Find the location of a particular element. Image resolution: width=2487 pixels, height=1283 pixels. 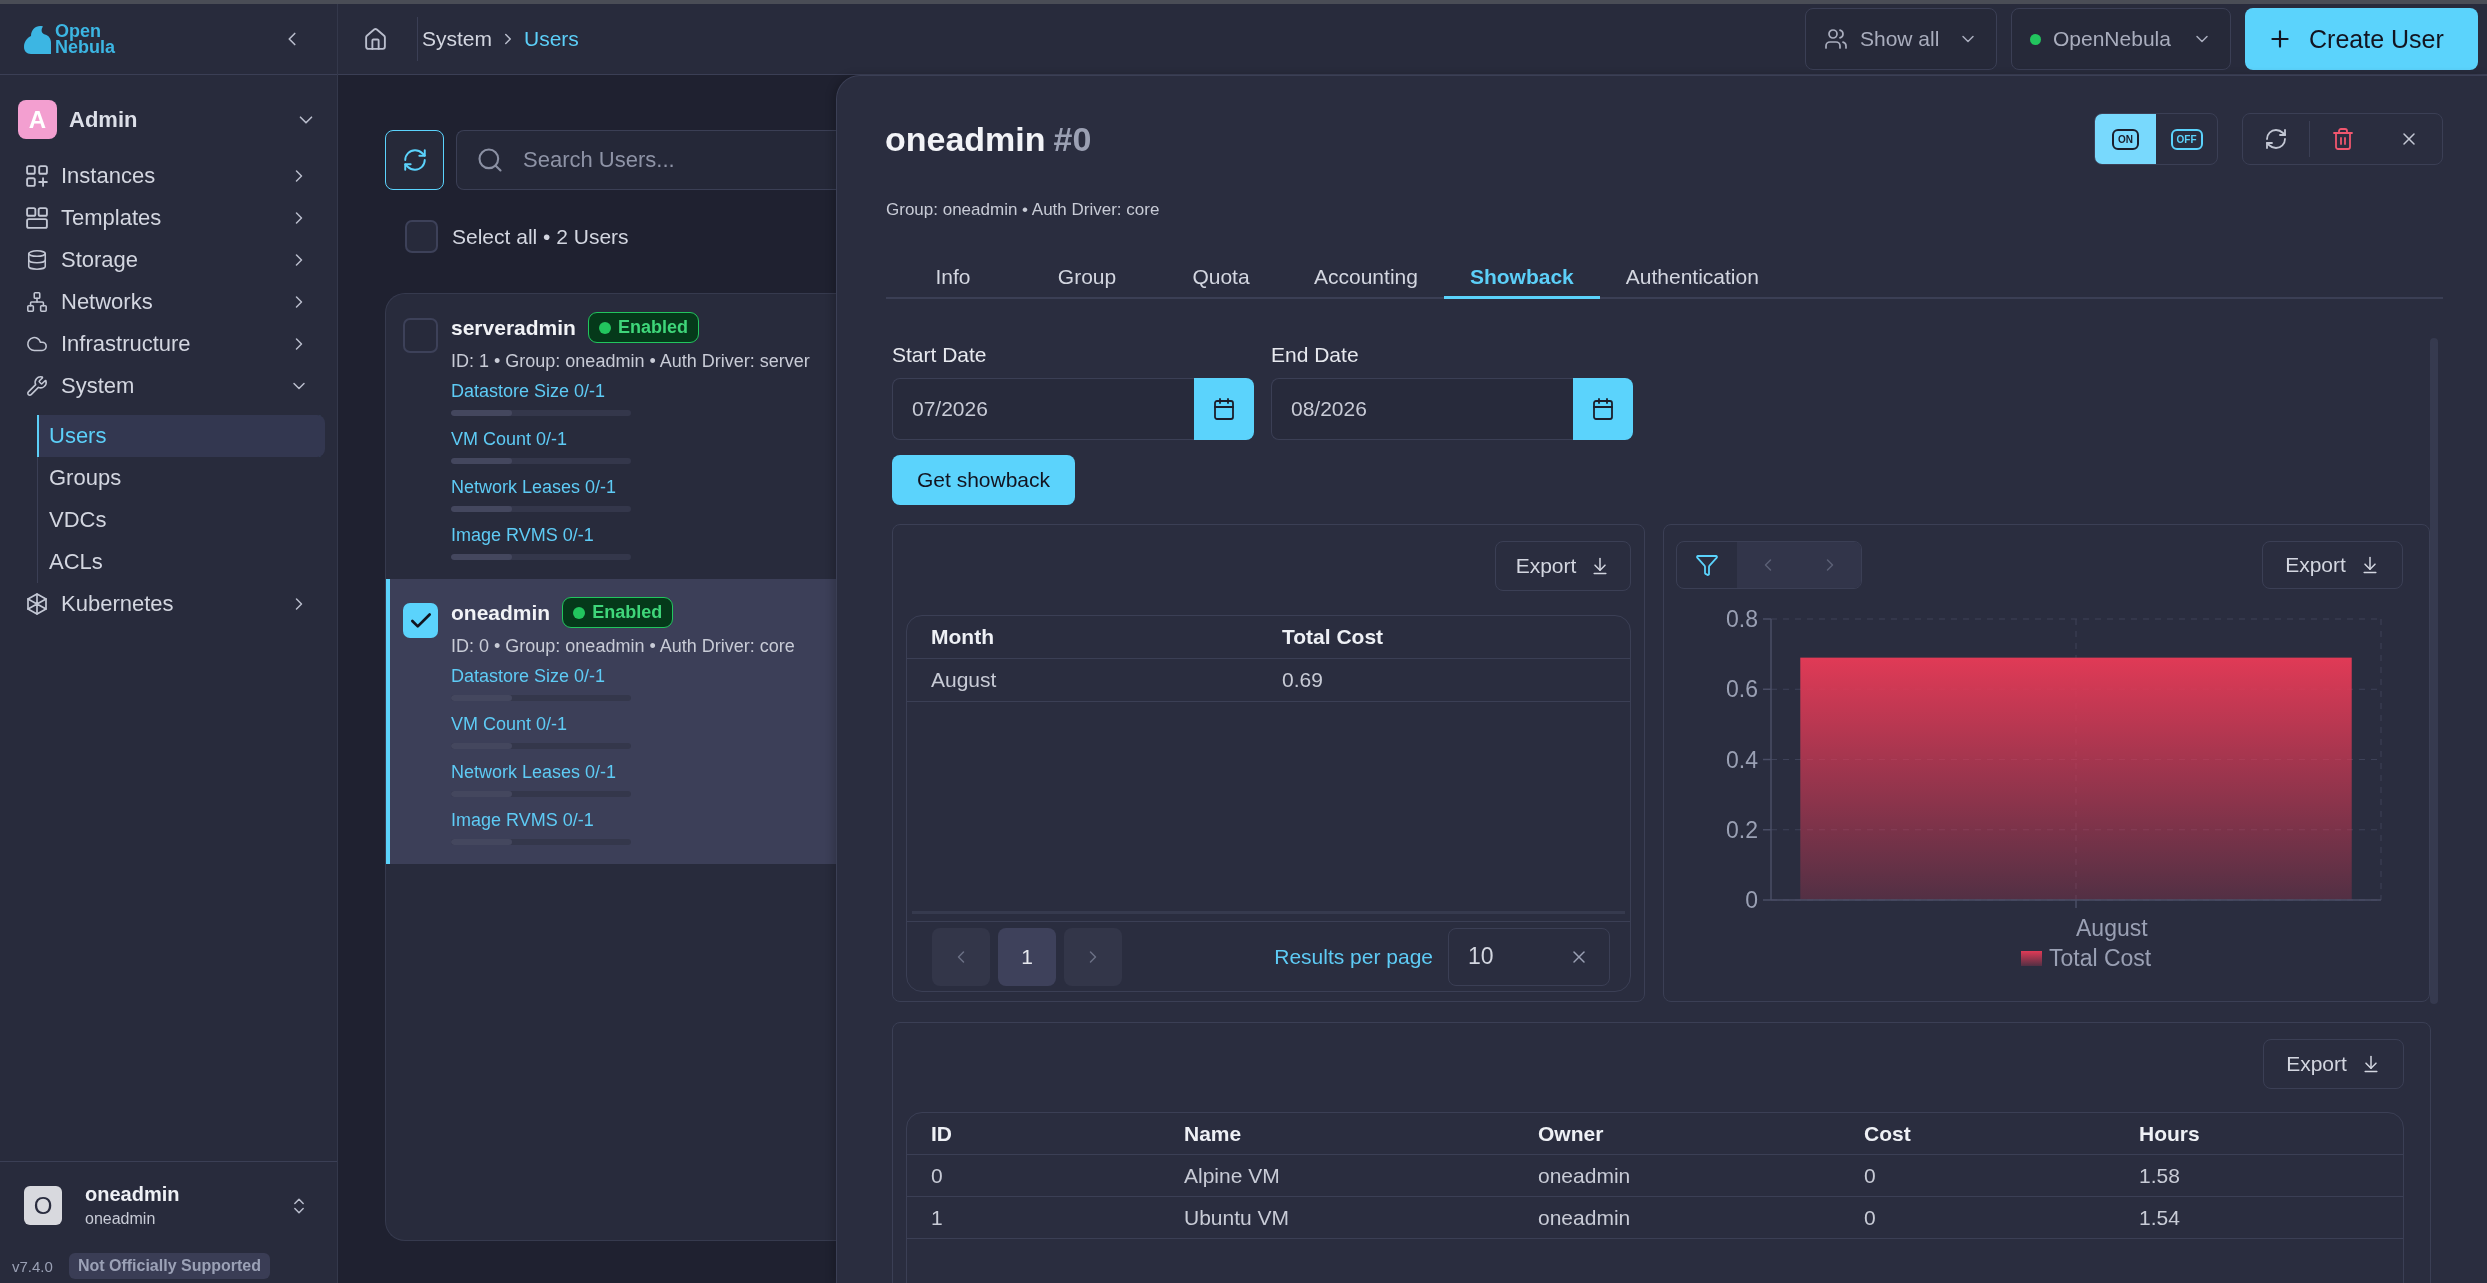

detail-id: #0 is located at coordinates (1072, 139).